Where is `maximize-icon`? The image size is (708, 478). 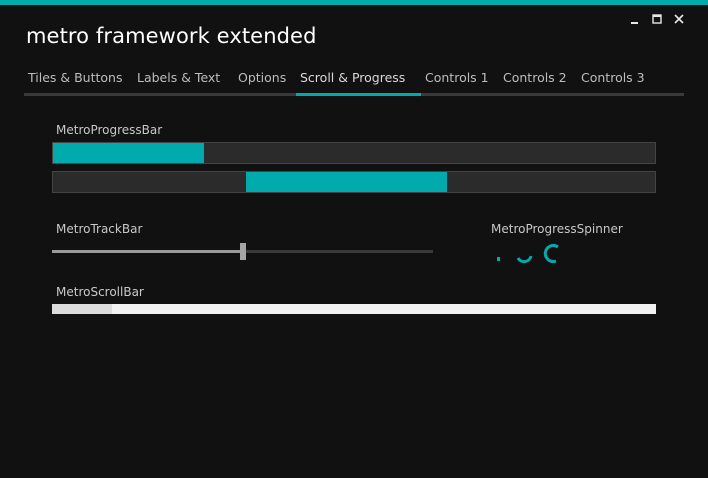
maximize-icon is located at coordinates (657, 19).